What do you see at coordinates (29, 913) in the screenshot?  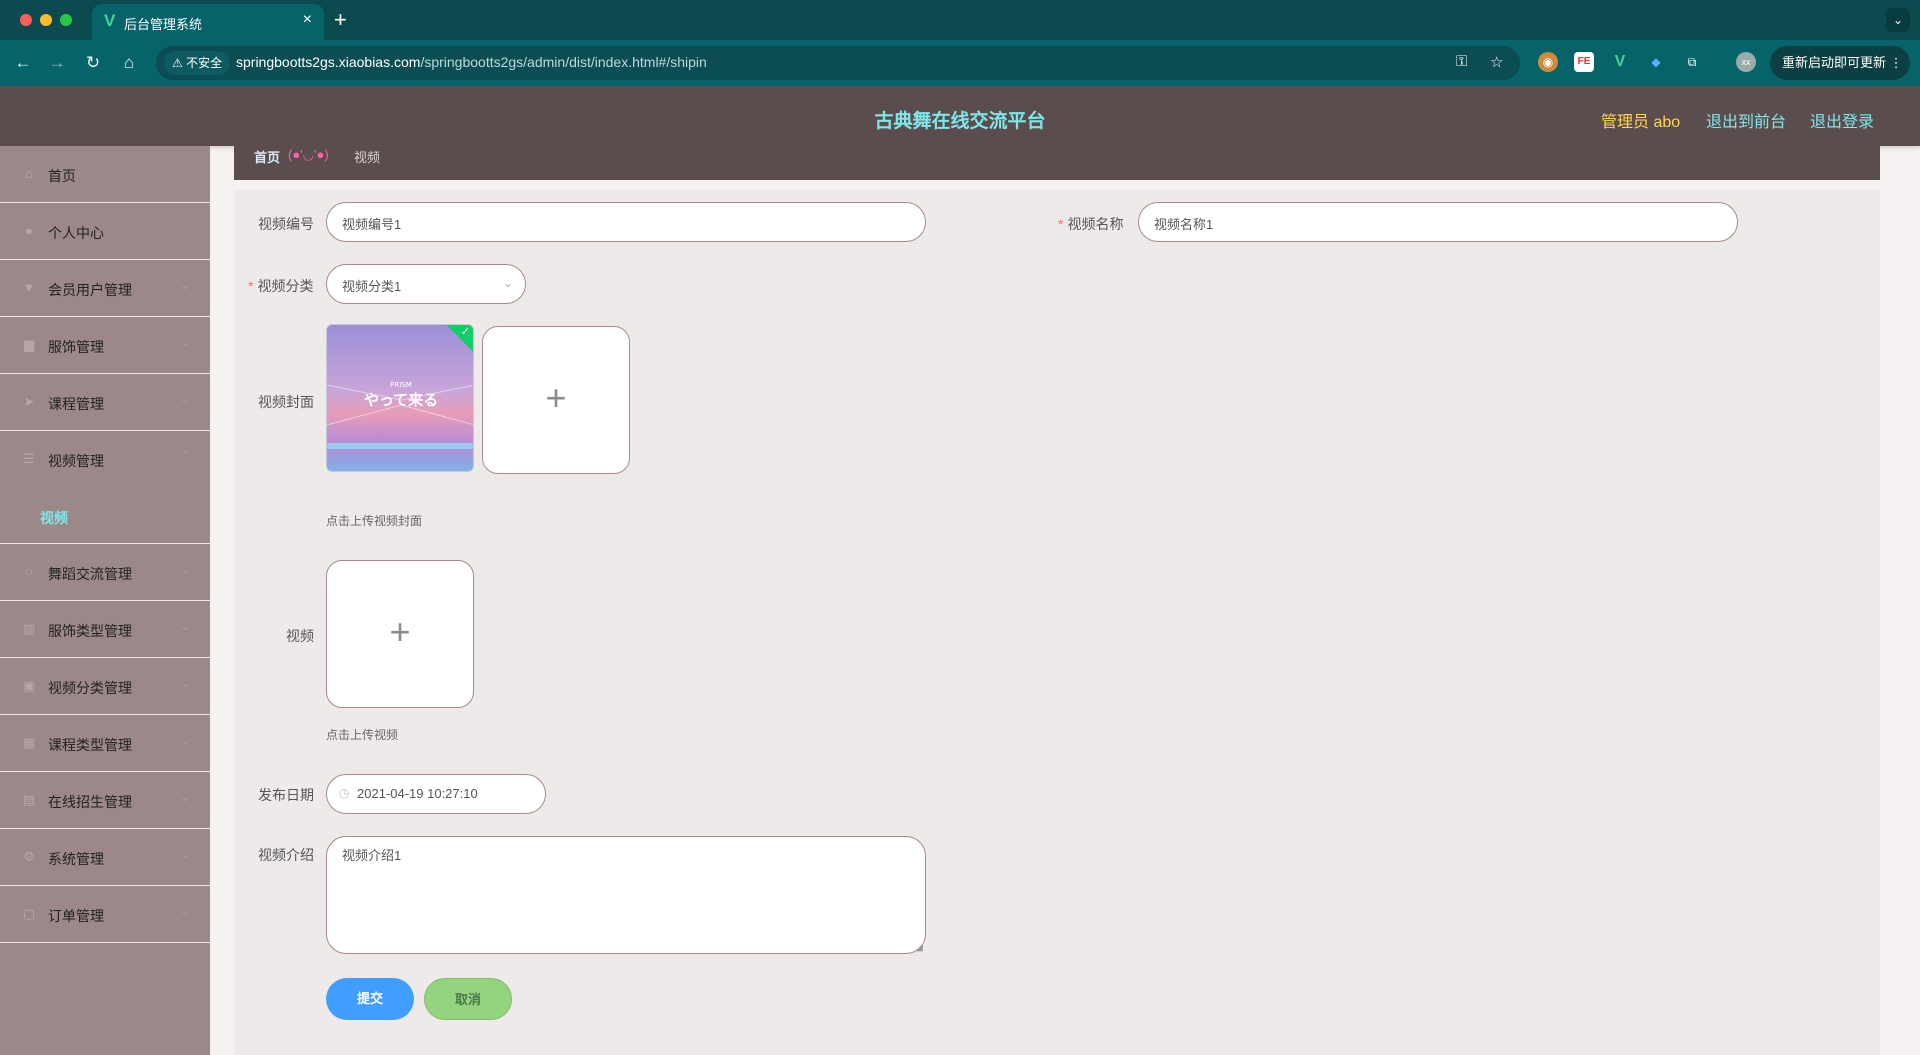 I see `order-icon: ▢` at bounding box center [29, 913].